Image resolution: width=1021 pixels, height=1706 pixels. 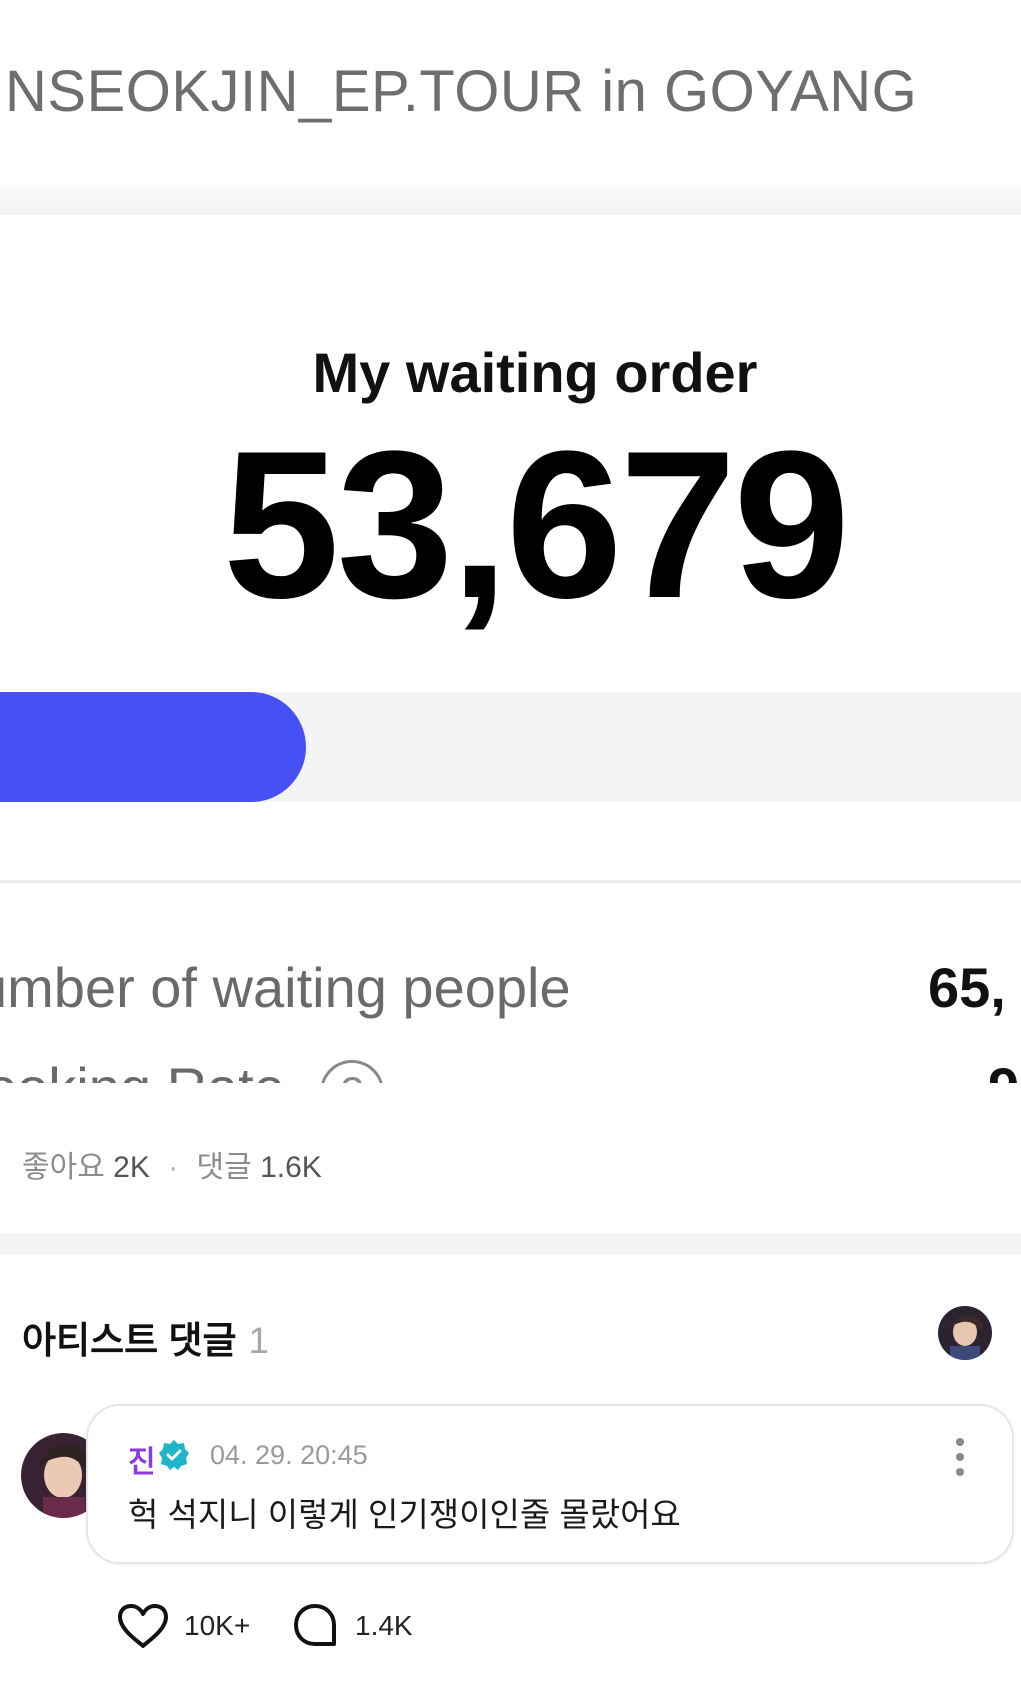 I want to click on comments-label: 댓글, so click(x=224, y=1167).